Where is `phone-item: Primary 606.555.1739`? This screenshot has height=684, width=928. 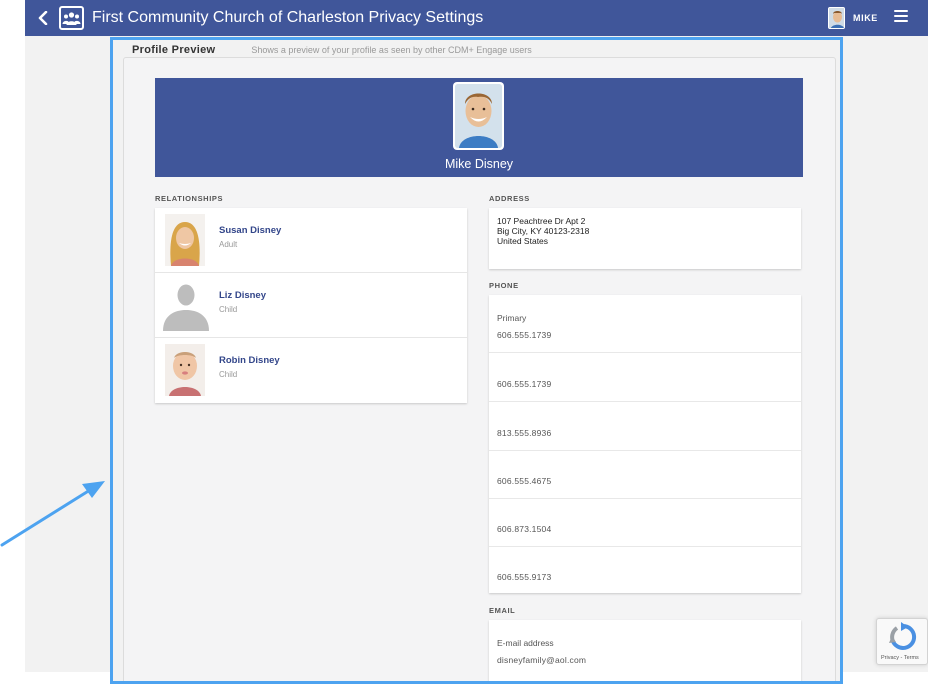 phone-item: Primary 606.555.1739 is located at coordinates (645, 324).